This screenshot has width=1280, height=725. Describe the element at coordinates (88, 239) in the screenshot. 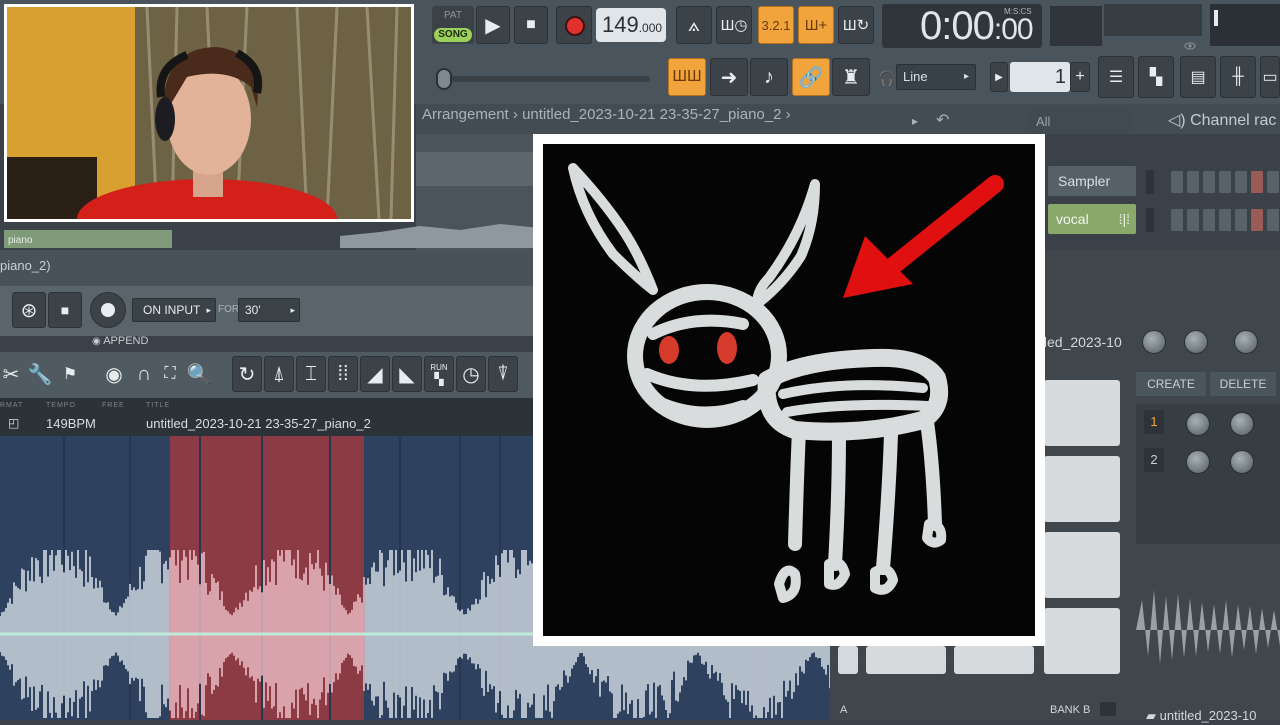

I see `playlist-clip: piano` at that location.